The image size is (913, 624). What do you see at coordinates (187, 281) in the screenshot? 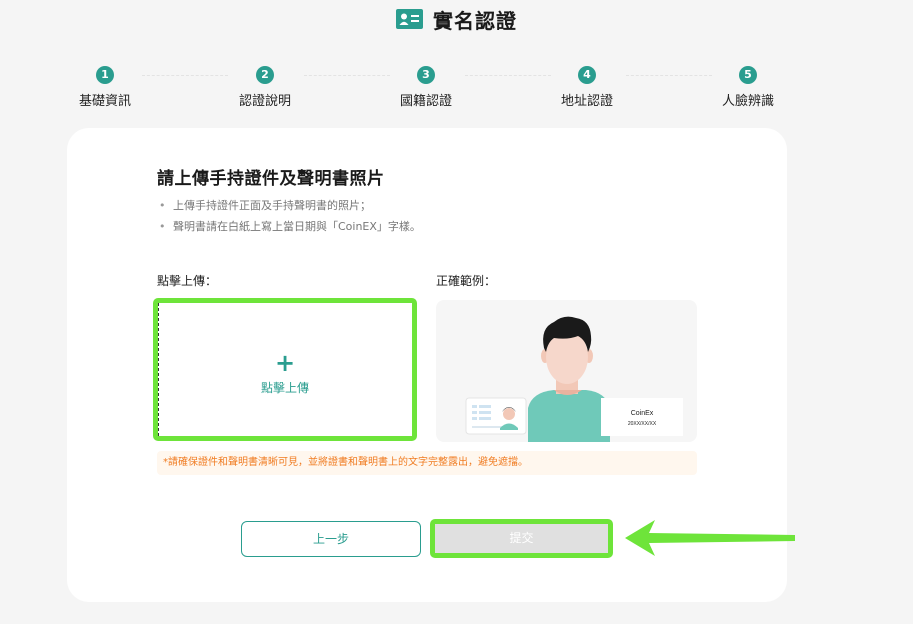
I see `upload-label: 點擊上傳：` at bounding box center [187, 281].